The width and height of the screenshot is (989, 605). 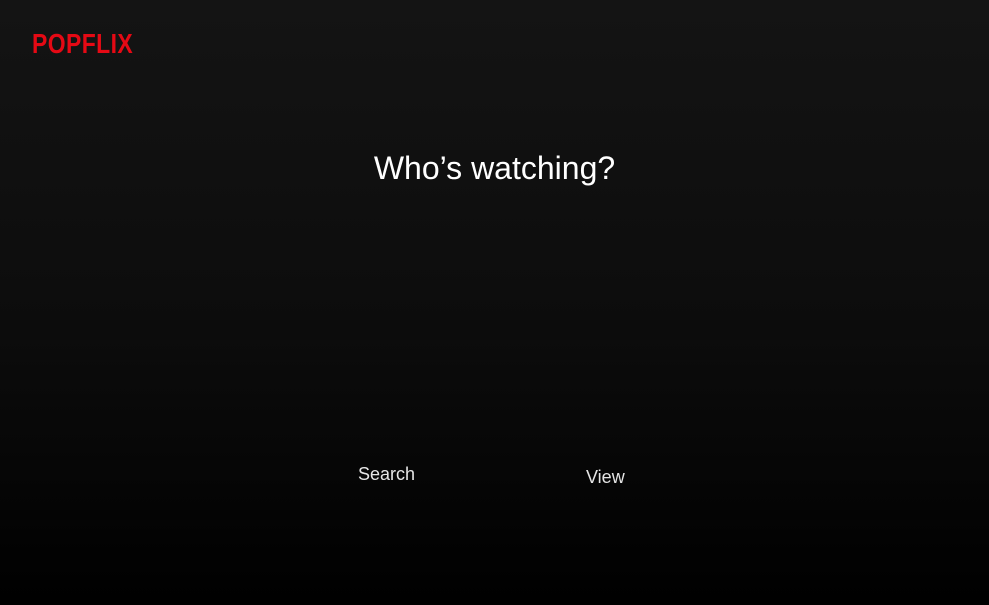 What do you see at coordinates (82, 44) in the screenshot?
I see `popflix-logo: POPFLIX` at bounding box center [82, 44].